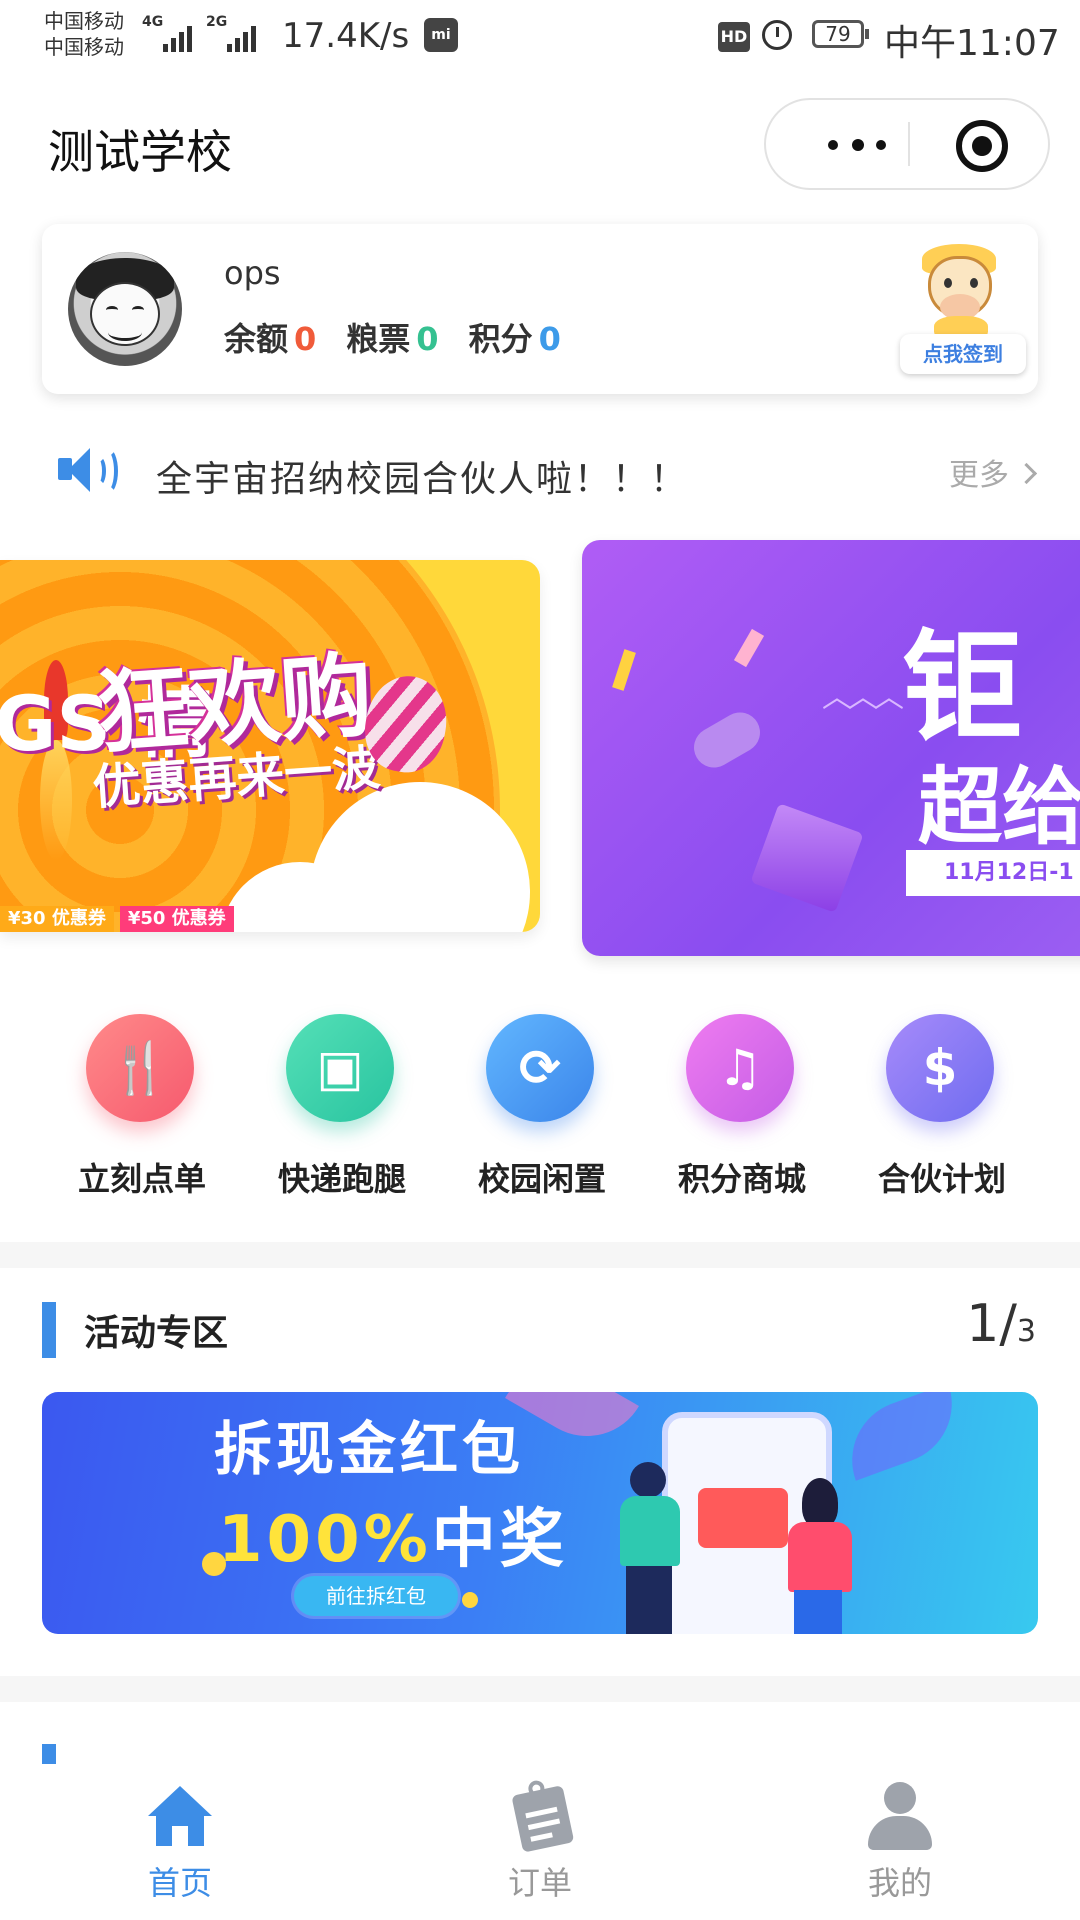  I want to click on grain-value: 0, so click(427, 339).